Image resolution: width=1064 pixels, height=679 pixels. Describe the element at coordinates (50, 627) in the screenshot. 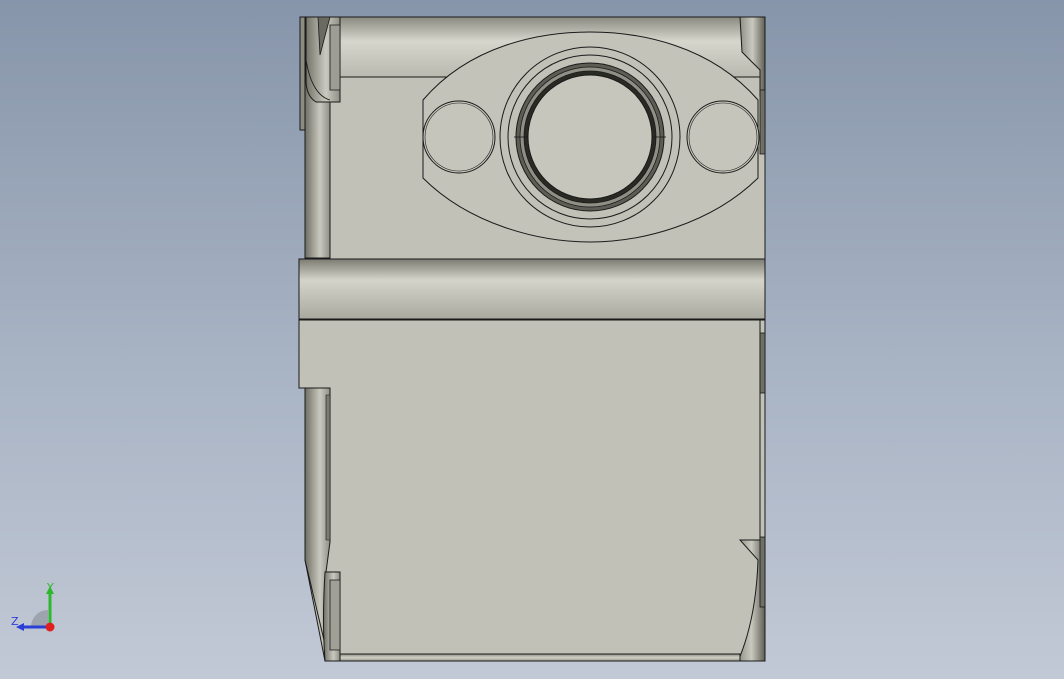

I see `x-axis-dot` at that location.